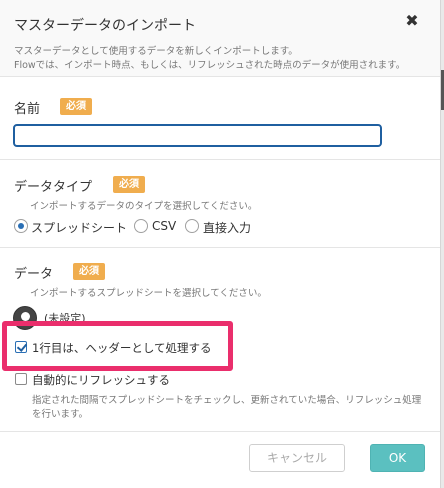 This screenshot has width=444, height=488. Describe the element at coordinates (27, 109) in the screenshot. I see `name-label: 名前` at that location.